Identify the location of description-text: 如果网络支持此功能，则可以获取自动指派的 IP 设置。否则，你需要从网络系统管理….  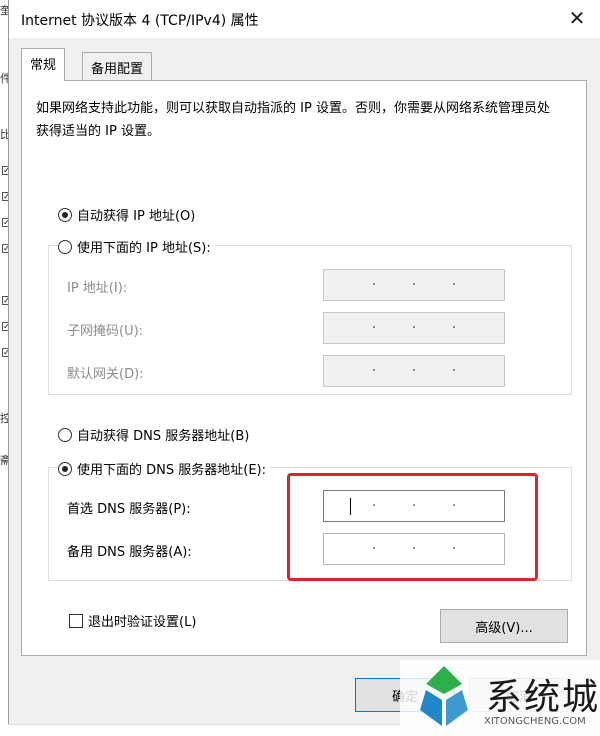
(293, 120).